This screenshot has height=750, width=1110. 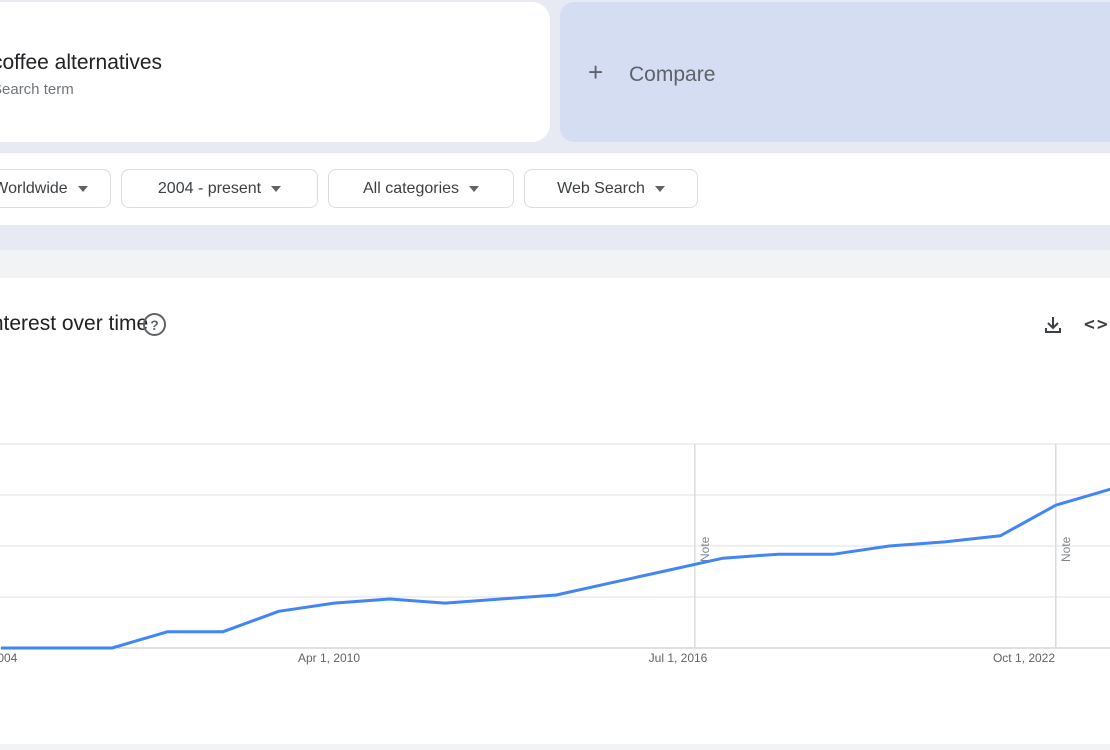 What do you see at coordinates (672, 74) in the screenshot?
I see `compare-label: Compare` at bounding box center [672, 74].